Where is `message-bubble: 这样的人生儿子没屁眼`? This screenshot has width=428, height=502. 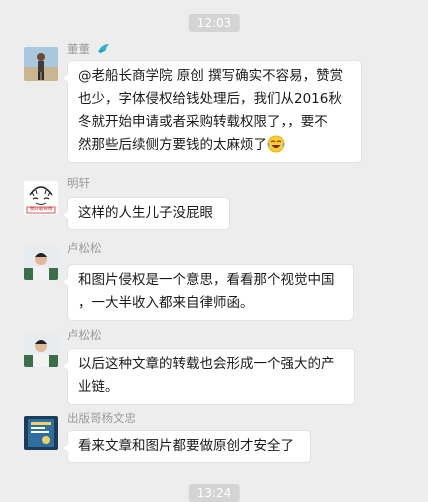 message-bubble: 这样的人生儿子没屁眼 is located at coordinates (146, 213).